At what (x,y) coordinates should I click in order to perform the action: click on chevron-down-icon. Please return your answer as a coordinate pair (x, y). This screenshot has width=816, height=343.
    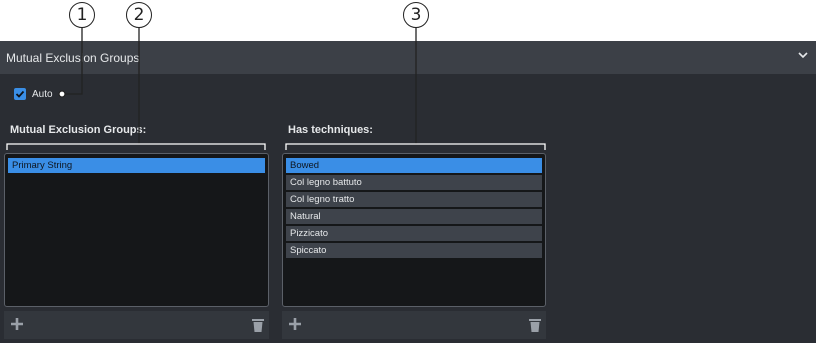
    Looking at the image, I should click on (803, 56).